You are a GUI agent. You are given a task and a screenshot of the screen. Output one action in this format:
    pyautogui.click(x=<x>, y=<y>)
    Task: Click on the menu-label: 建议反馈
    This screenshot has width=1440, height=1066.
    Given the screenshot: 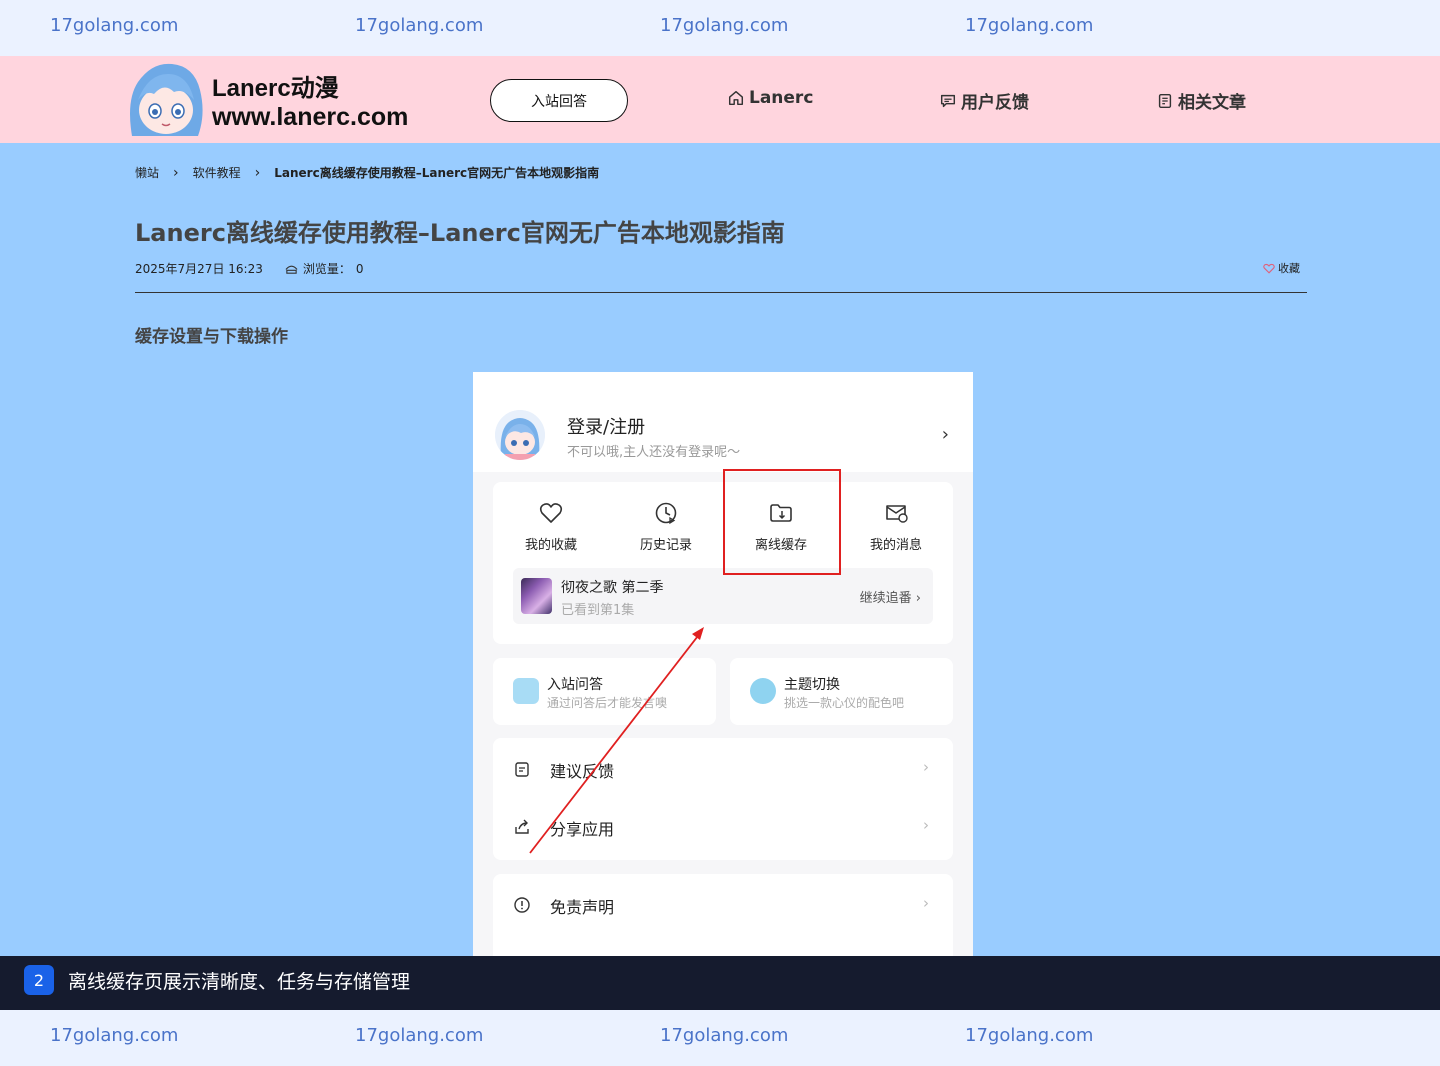 What is the action you would take?
    pyautogui.click(x=582, y=771)
    